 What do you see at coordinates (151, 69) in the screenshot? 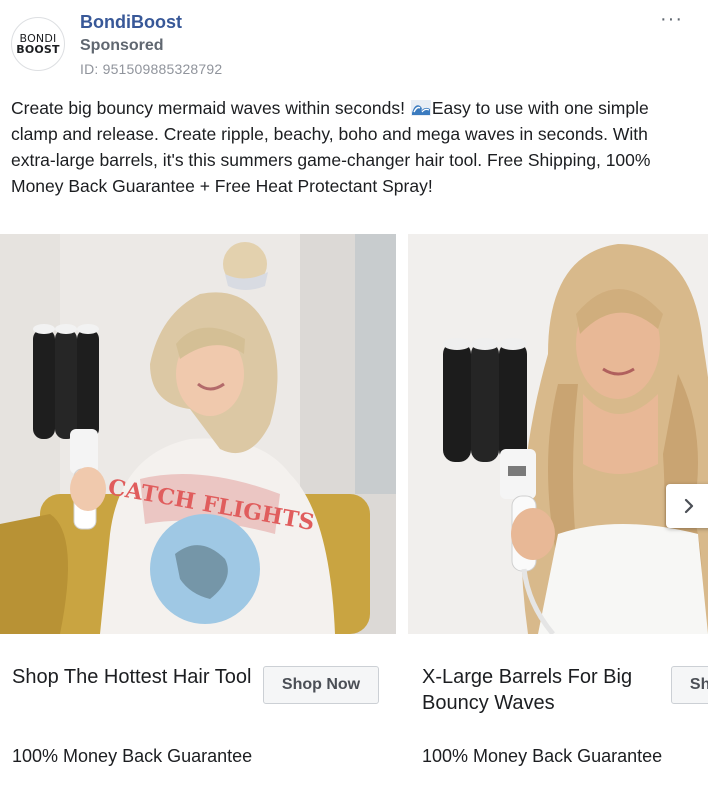
I see `ad-id: ID: 951509885328792` at bounding box center [151, 69].